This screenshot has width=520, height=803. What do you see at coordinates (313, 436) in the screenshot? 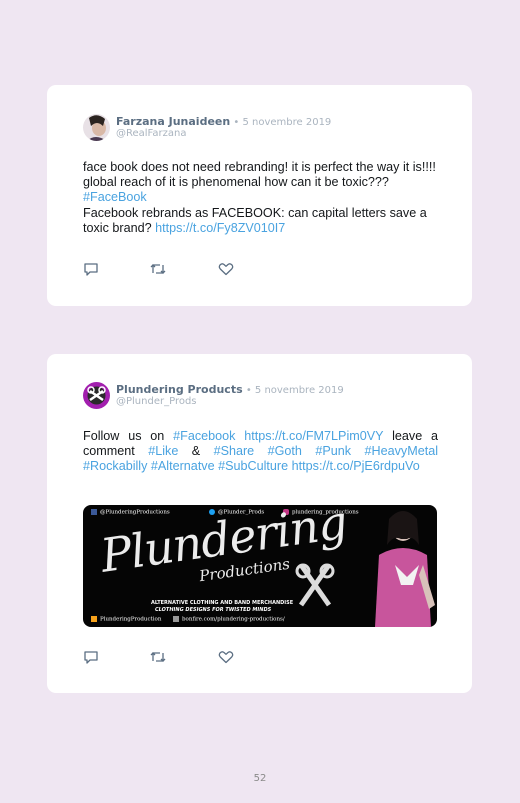
I see `url-link: https://t.co/FM7LPim0VY` at bounding box center [313, 436].